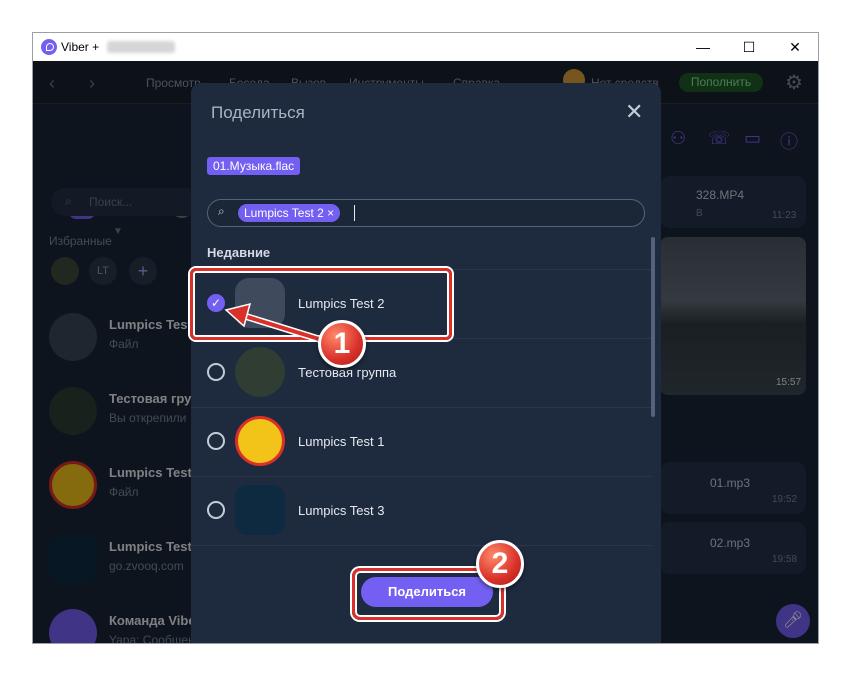 The height and width of the screenshot is (676, 851). I want to click on annotation-arrow, so click(275, 323).